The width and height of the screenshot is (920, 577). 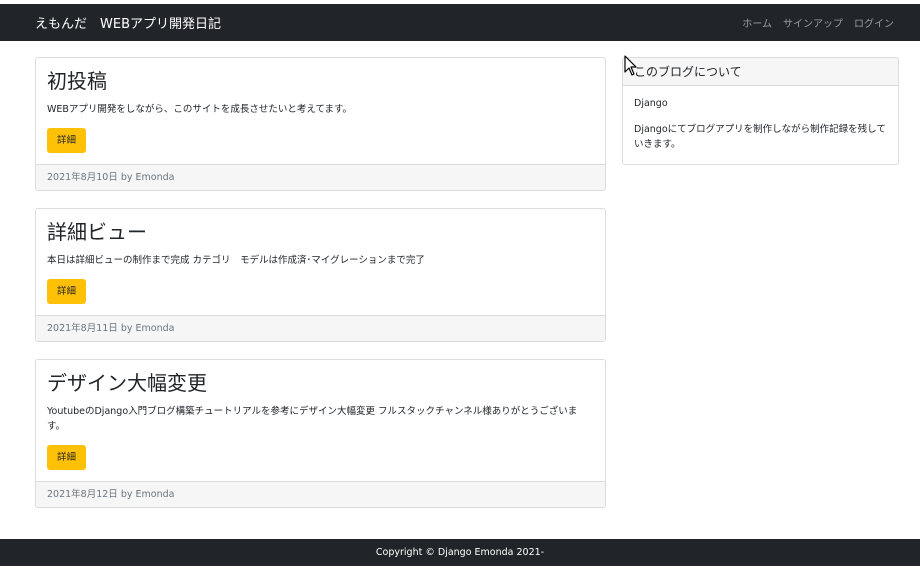 I want to click on post-footer: 2021年8月11日 by Emonda, so click(x=320, y=328).